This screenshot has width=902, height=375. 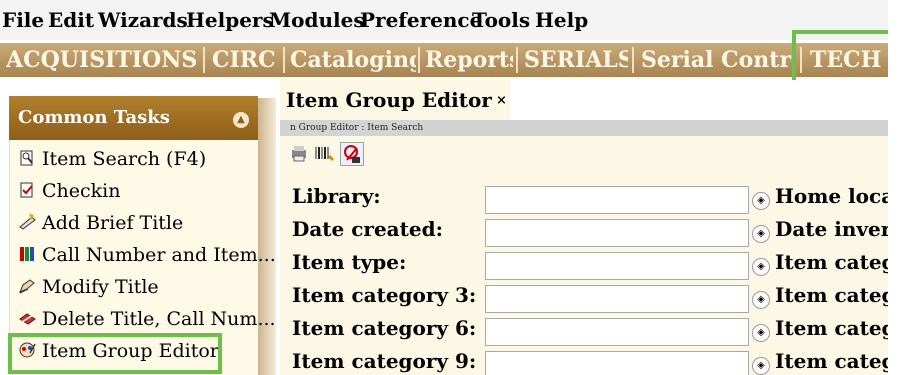 I want to click on collapse-icon: ▲, so click(x=241, y=120).